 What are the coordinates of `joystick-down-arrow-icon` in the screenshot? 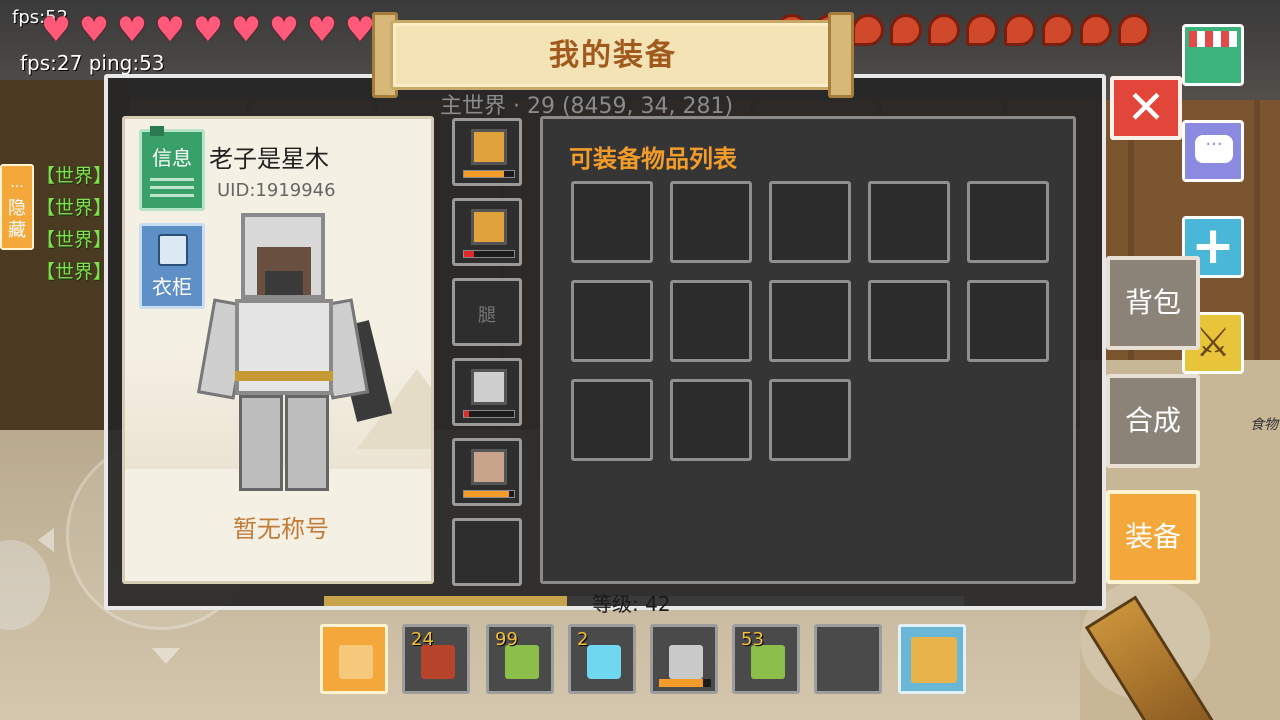 It's located at (166, 656).